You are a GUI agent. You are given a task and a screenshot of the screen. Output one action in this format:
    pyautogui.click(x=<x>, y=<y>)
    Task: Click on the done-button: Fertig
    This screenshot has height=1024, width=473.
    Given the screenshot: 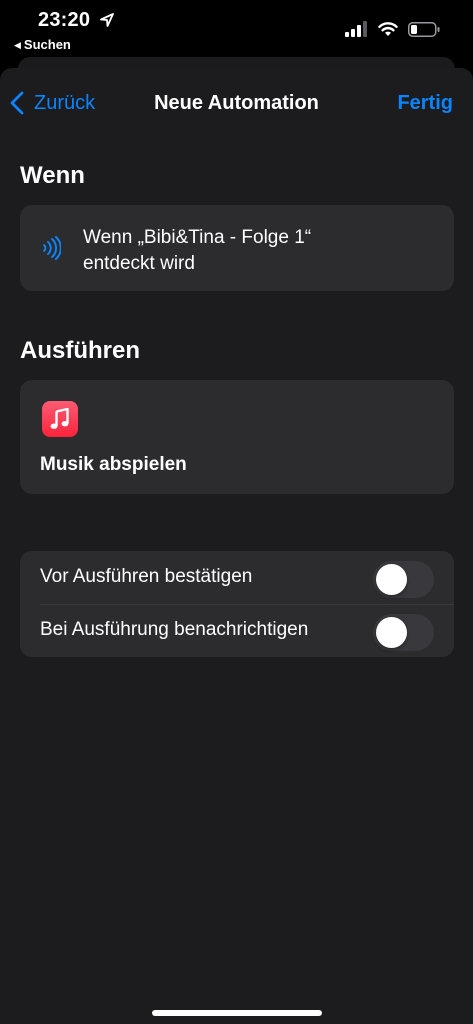 What is the action you would take?
    pyautogui.click(x=425, y=103)
    